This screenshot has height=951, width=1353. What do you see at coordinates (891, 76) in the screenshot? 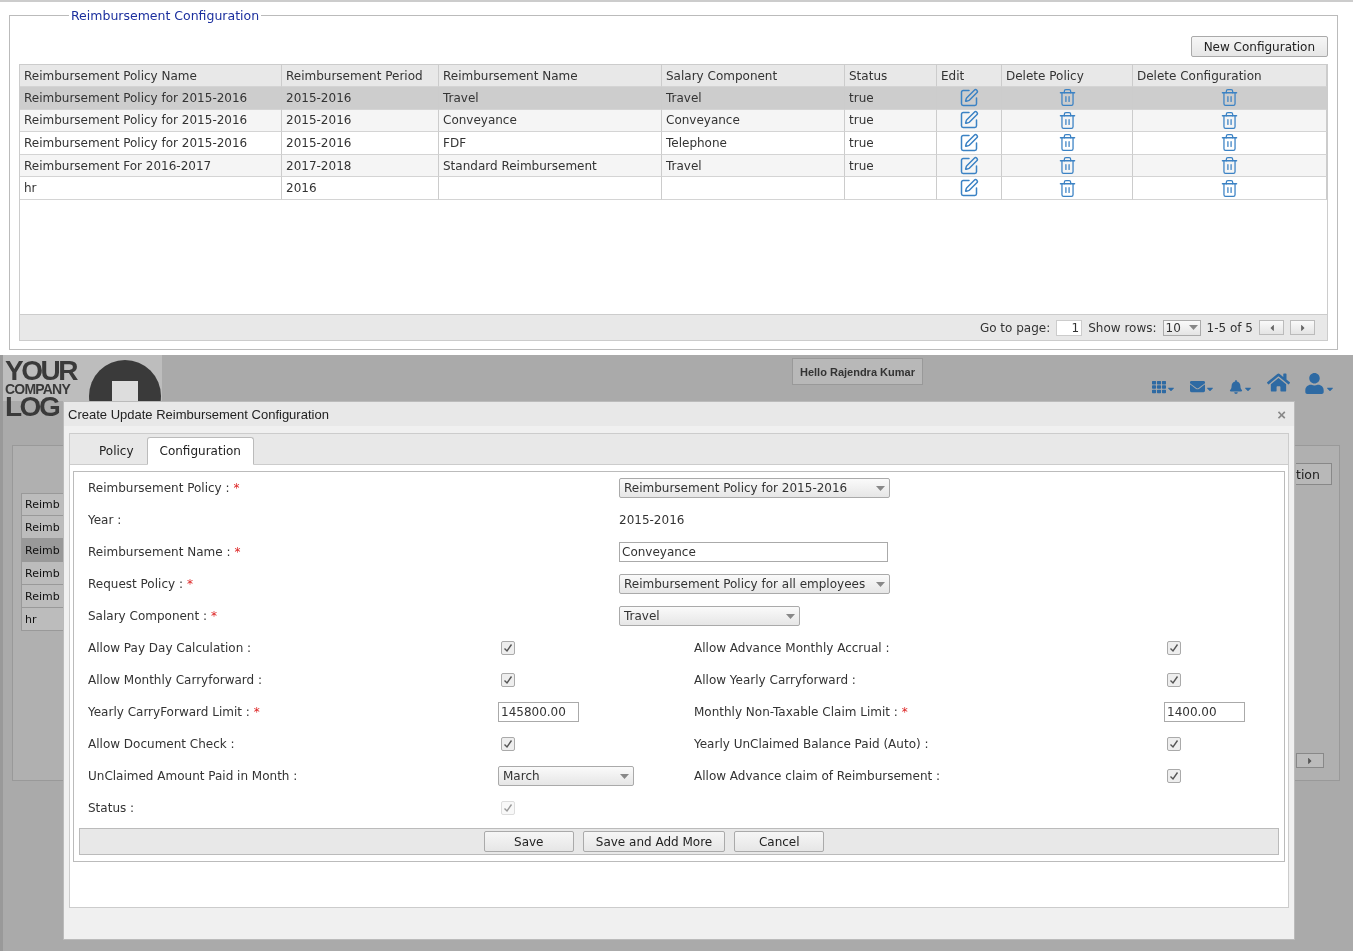
I see `column-header: Status` at bounding box center [891, 76].